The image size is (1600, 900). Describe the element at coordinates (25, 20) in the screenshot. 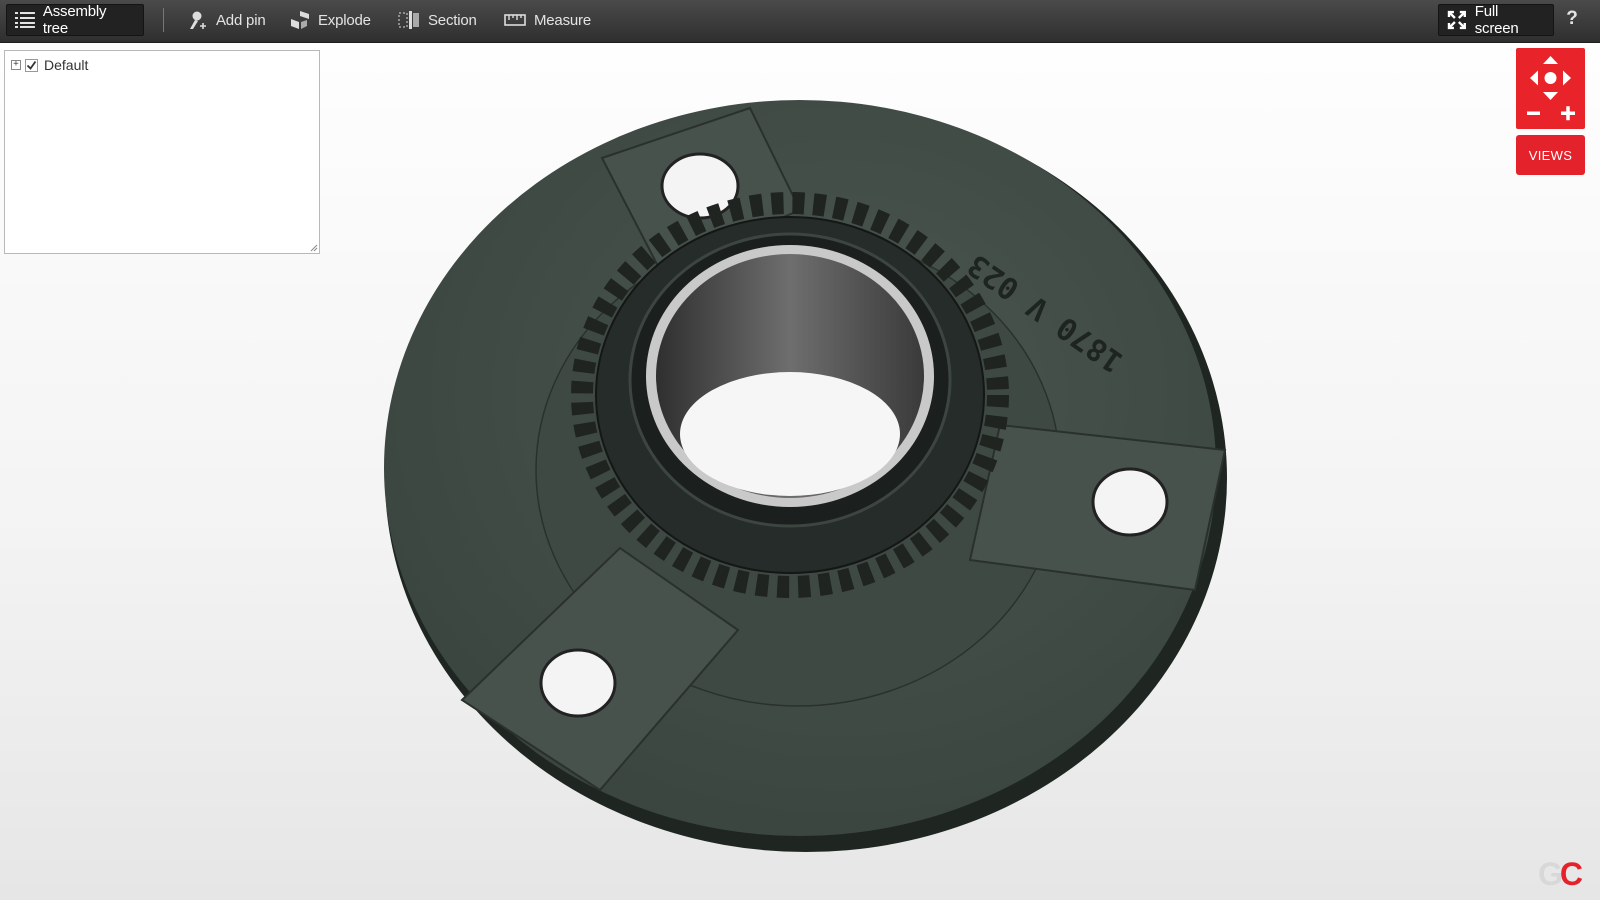

I see `list-icon` at that location.